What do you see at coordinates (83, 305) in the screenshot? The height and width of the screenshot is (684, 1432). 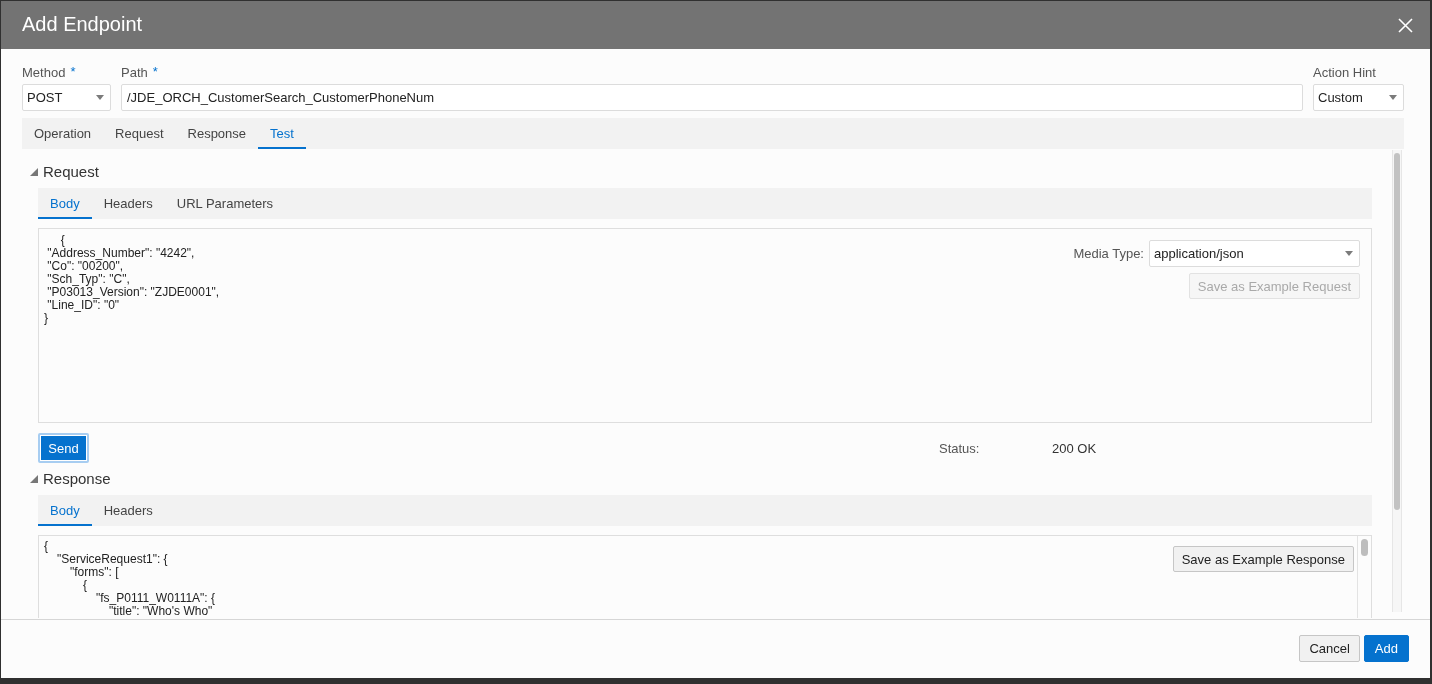 I see `code-line: "Line_ID": "0"` at bounding box center [83, 305].